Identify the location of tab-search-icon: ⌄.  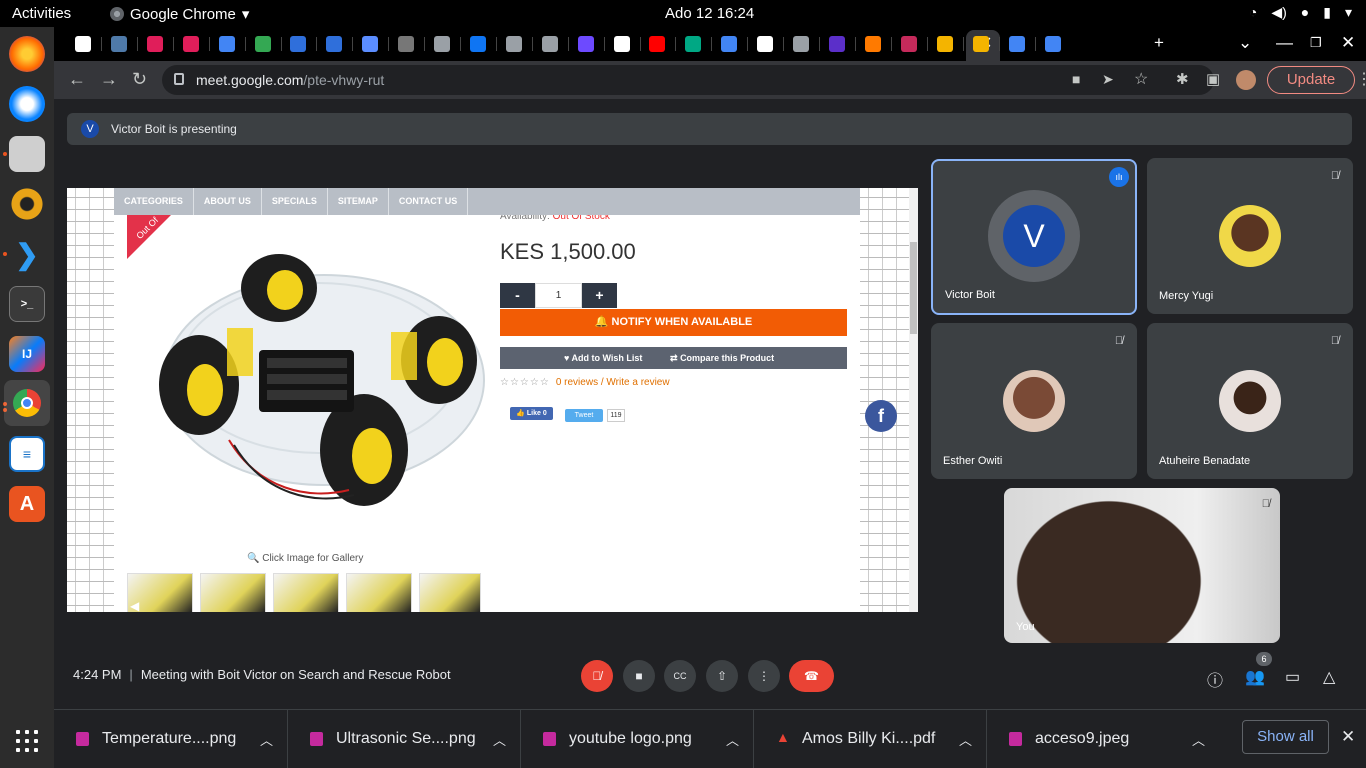
(1245, 43).